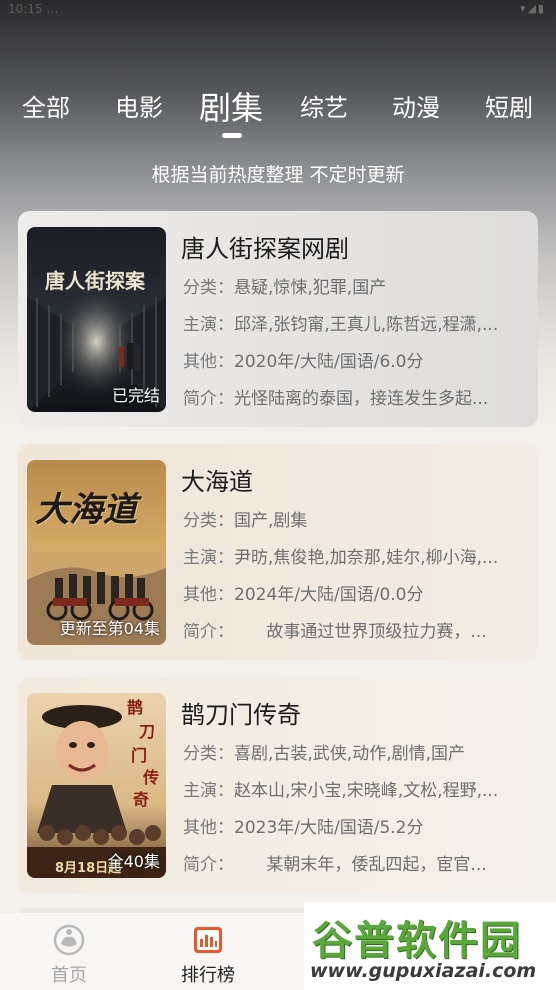 The width and height of the screenshot is (556, 990). What do you see at coordinates (95, 281) in the screenshot?
I see `poster-title-text: 唐人街探案` at bounding box center [95, 281].